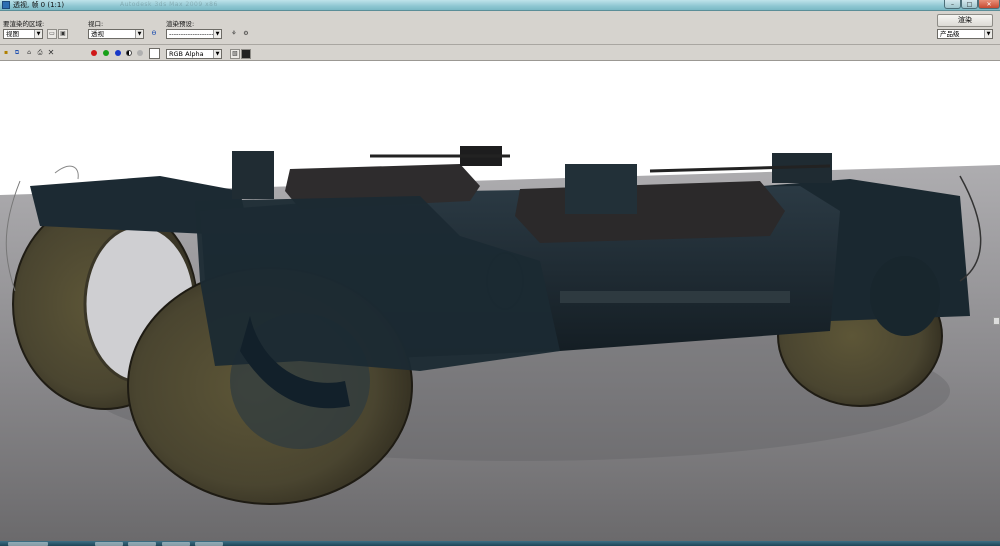  I want to click on blue-channel-toggle, so click(118, 53).